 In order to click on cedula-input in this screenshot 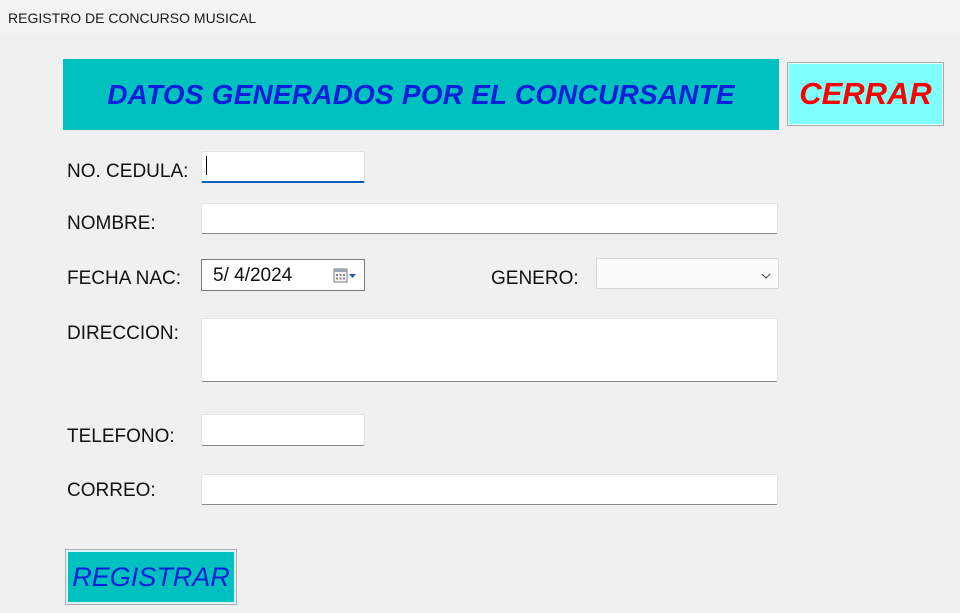, I will do `click(283, 167)`.